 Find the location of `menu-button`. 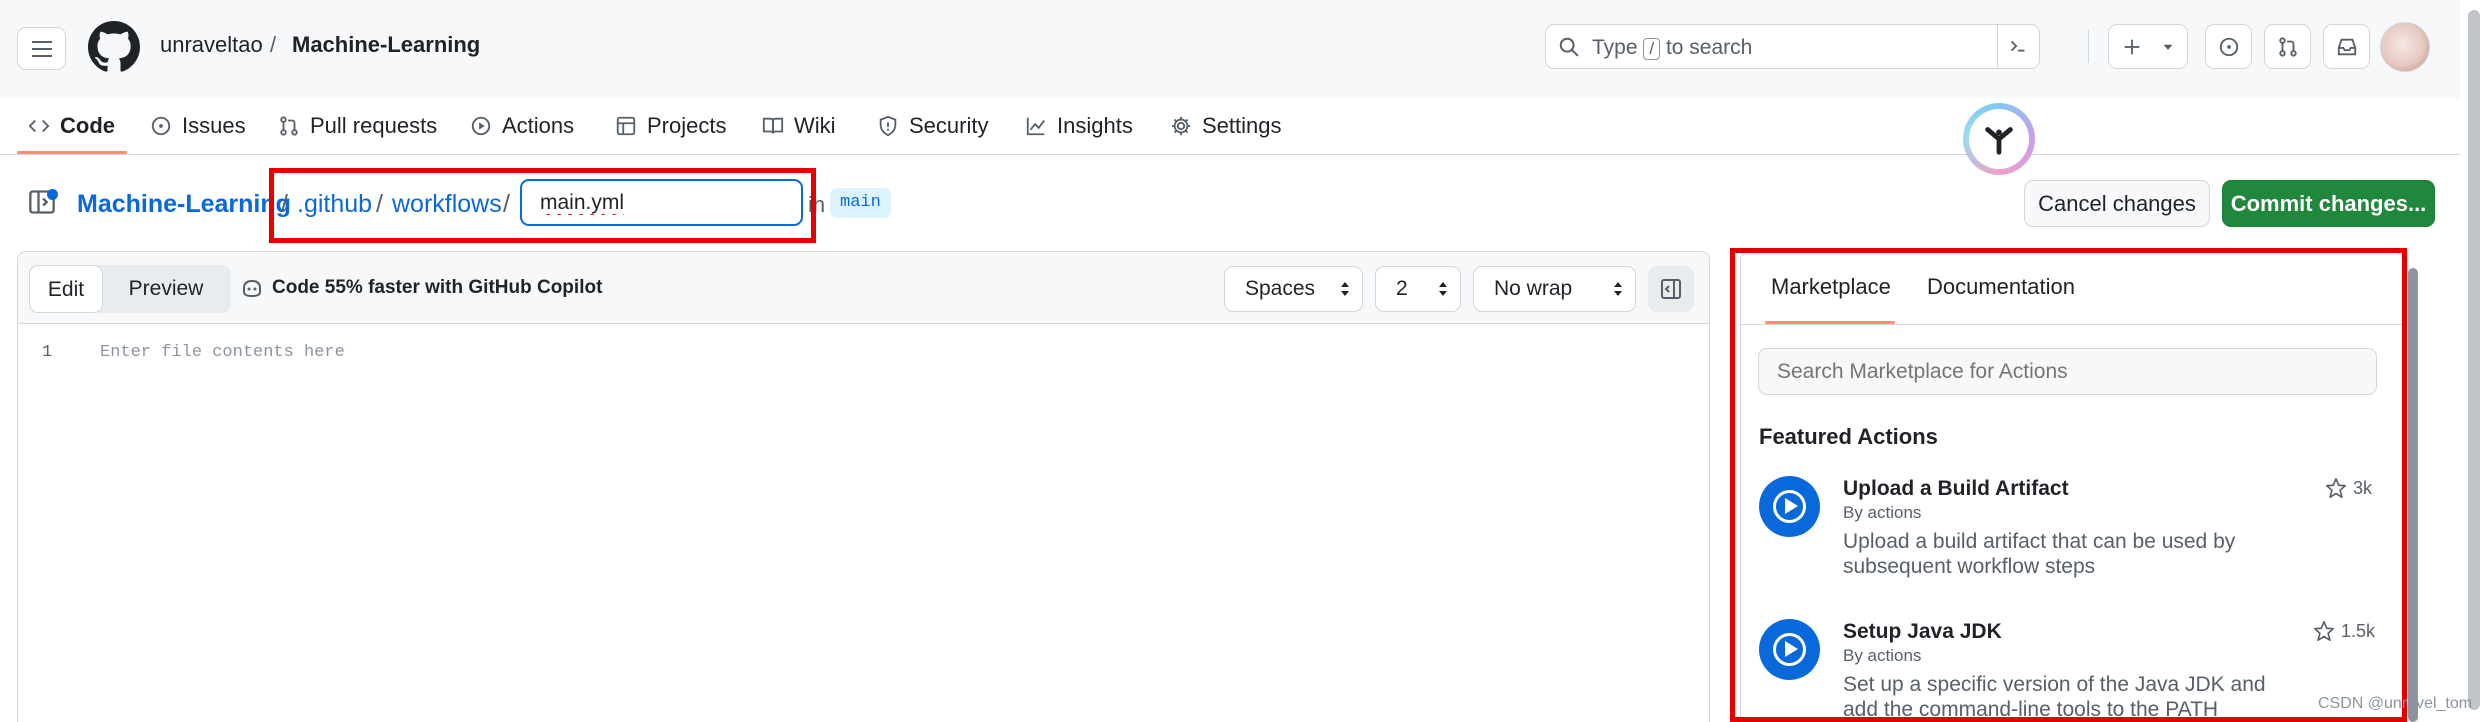

menu-button is located at coordinates (41, 48).